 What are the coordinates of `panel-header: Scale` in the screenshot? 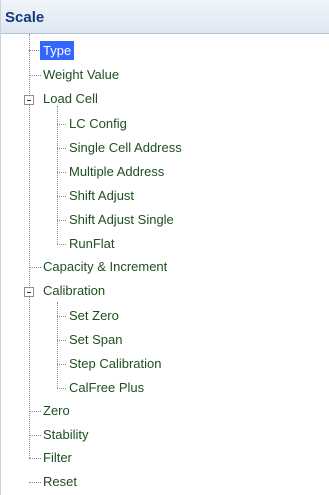 It's located at (165, 17).